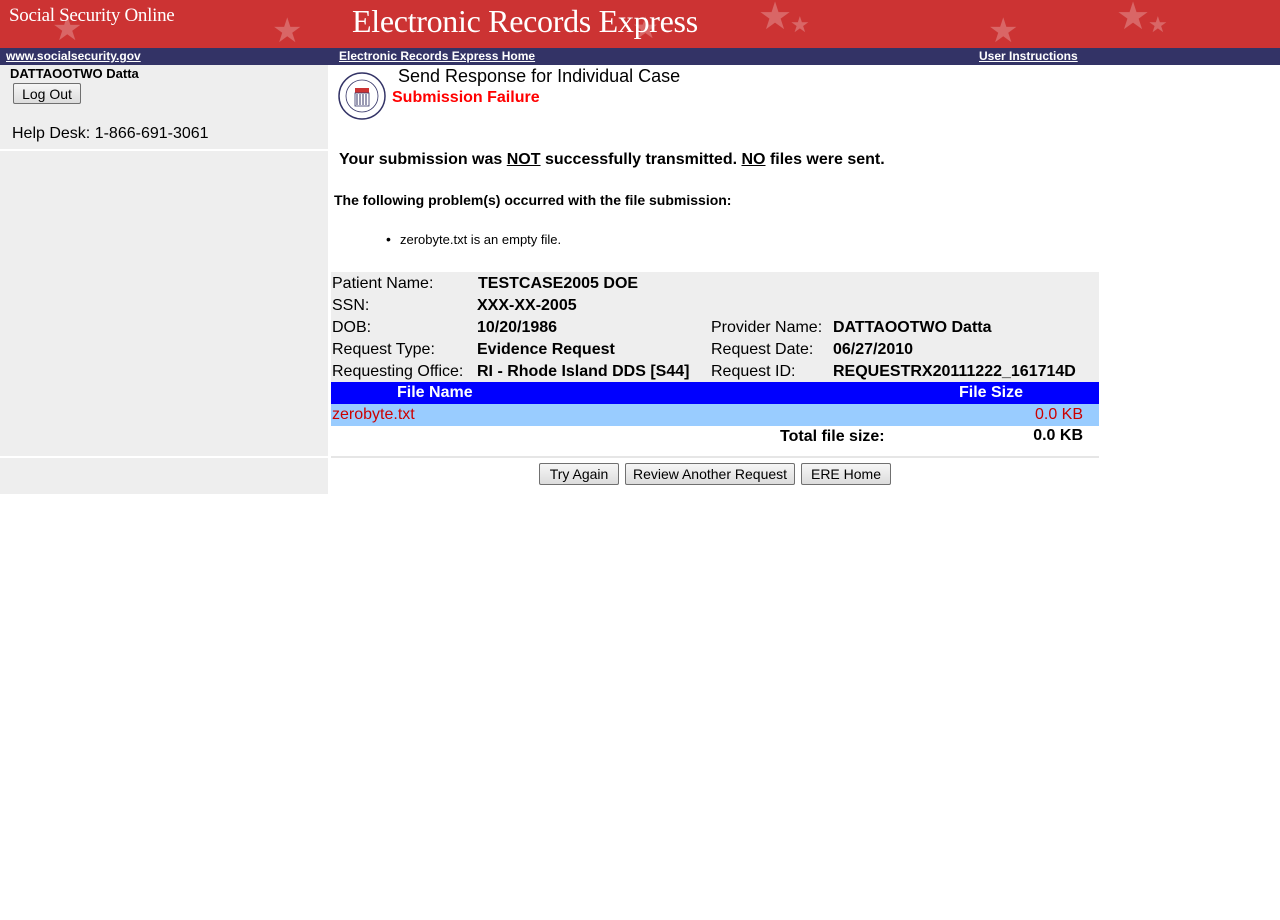 The image size is (1280, 920). What do you see at coordinates (352, 327) in the screenshot?
I see `dob-label: DOB:` at bounding box center [352, 327].